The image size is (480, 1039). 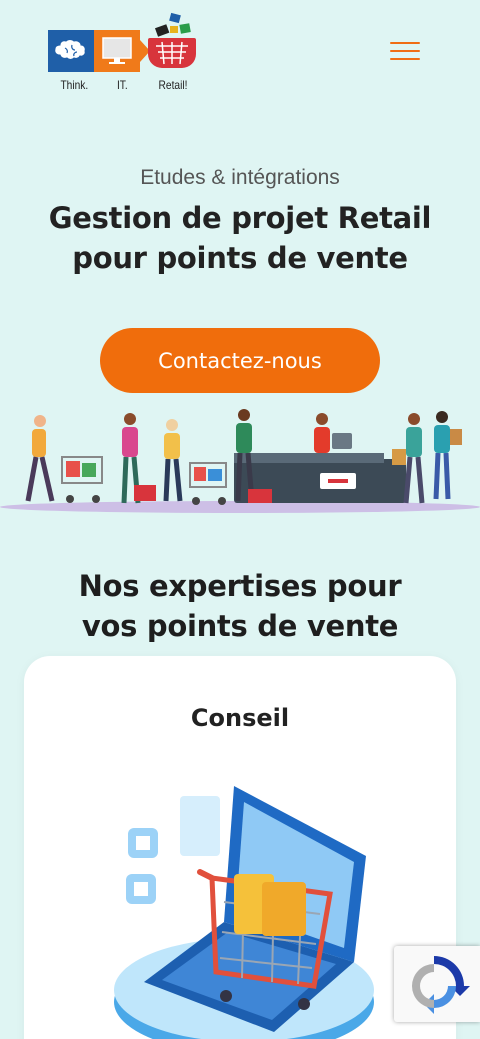 What do you see at coordinates (240, 586) in the screenshot?
I see `expertises-title-line-1: Nos expertises pour` at bounding box center [240, 586].